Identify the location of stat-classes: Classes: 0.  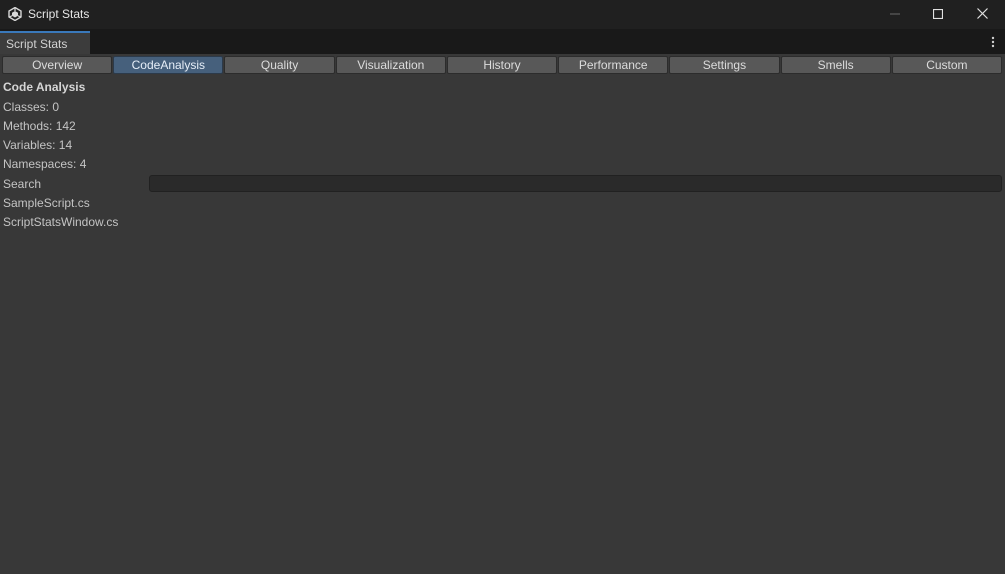
(31, 107).